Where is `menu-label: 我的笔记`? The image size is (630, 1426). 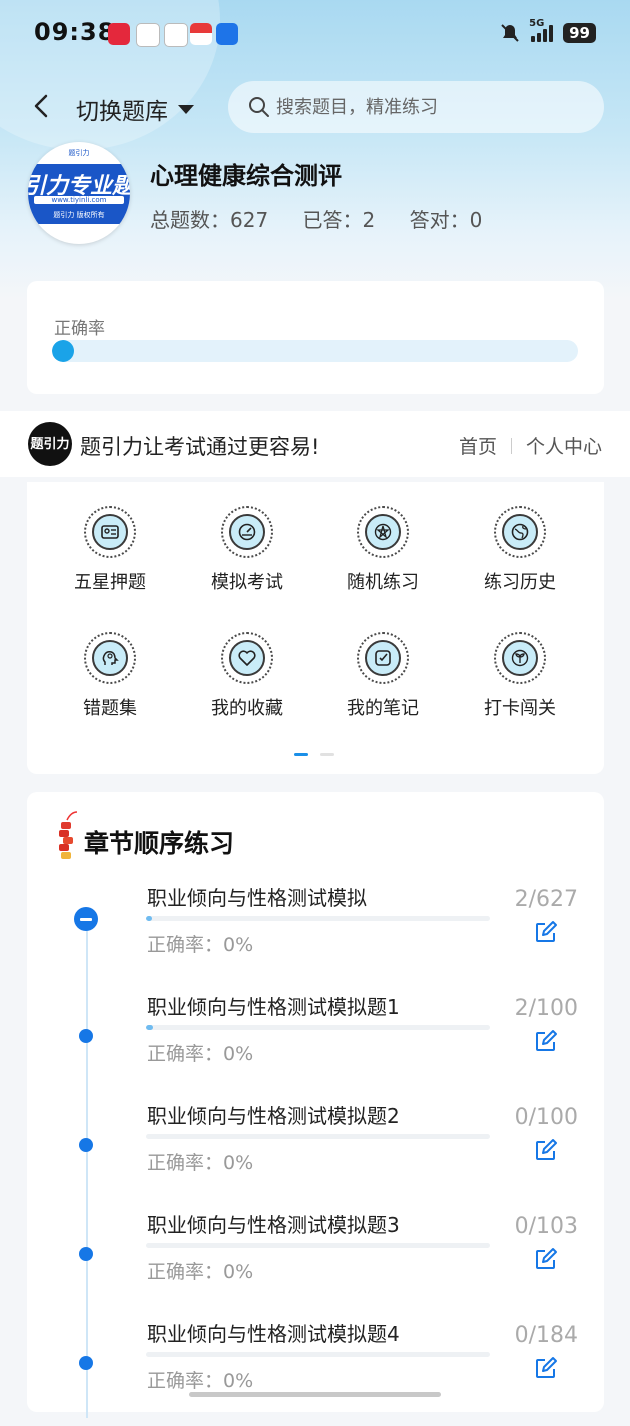 menu-label: 我的笔记 is located at coordinates (383, 708).